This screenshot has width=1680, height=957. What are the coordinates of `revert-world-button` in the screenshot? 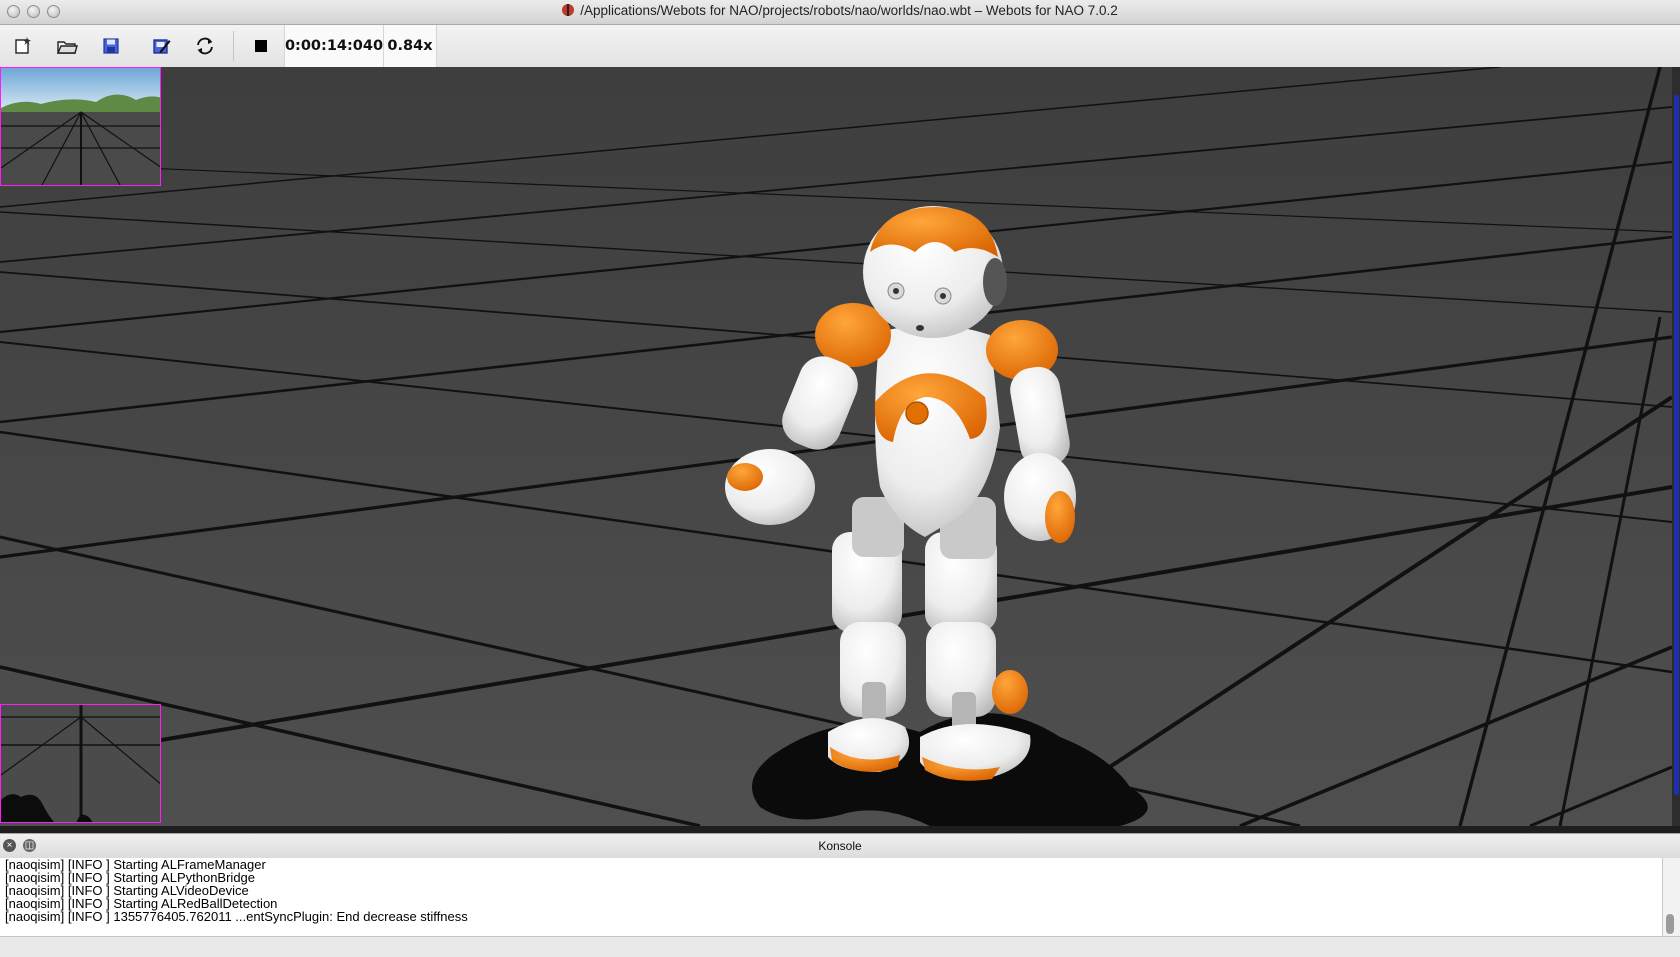 It's located at (205, 46).